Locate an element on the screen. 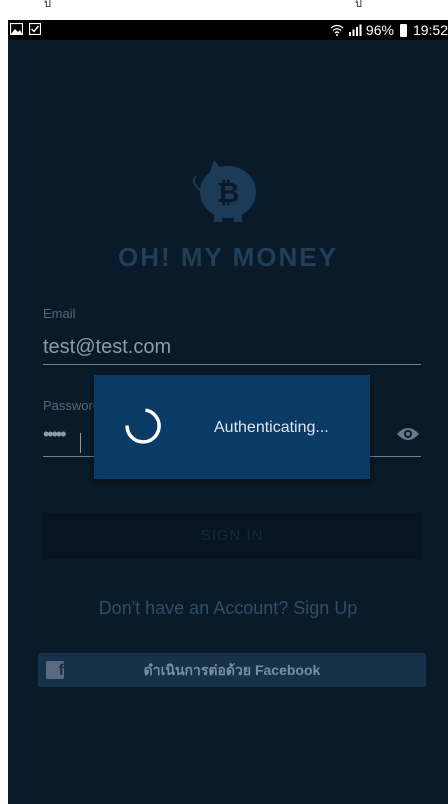 This screenshot has height=804, width=448. text-caret is located at coordinates (80, 443).